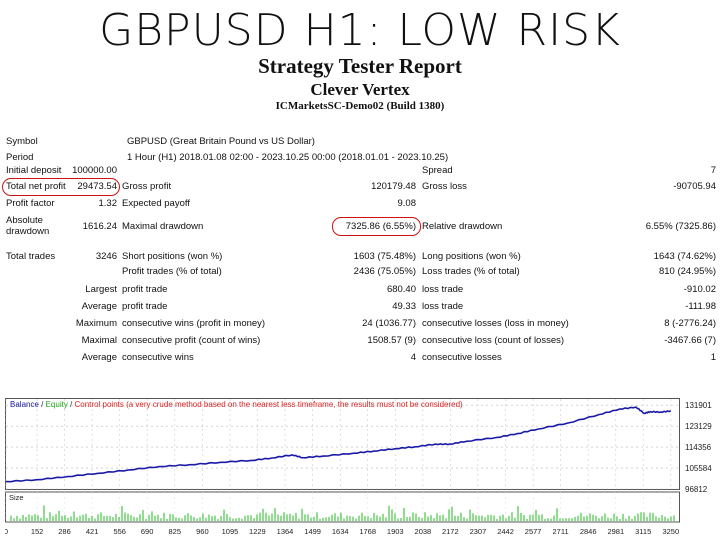 The width and height of the screenshot is (720, 540). Describe the element at coordinates (360, 89) in the screenshot. I see `expert-name: Clever Vertex` at that location.